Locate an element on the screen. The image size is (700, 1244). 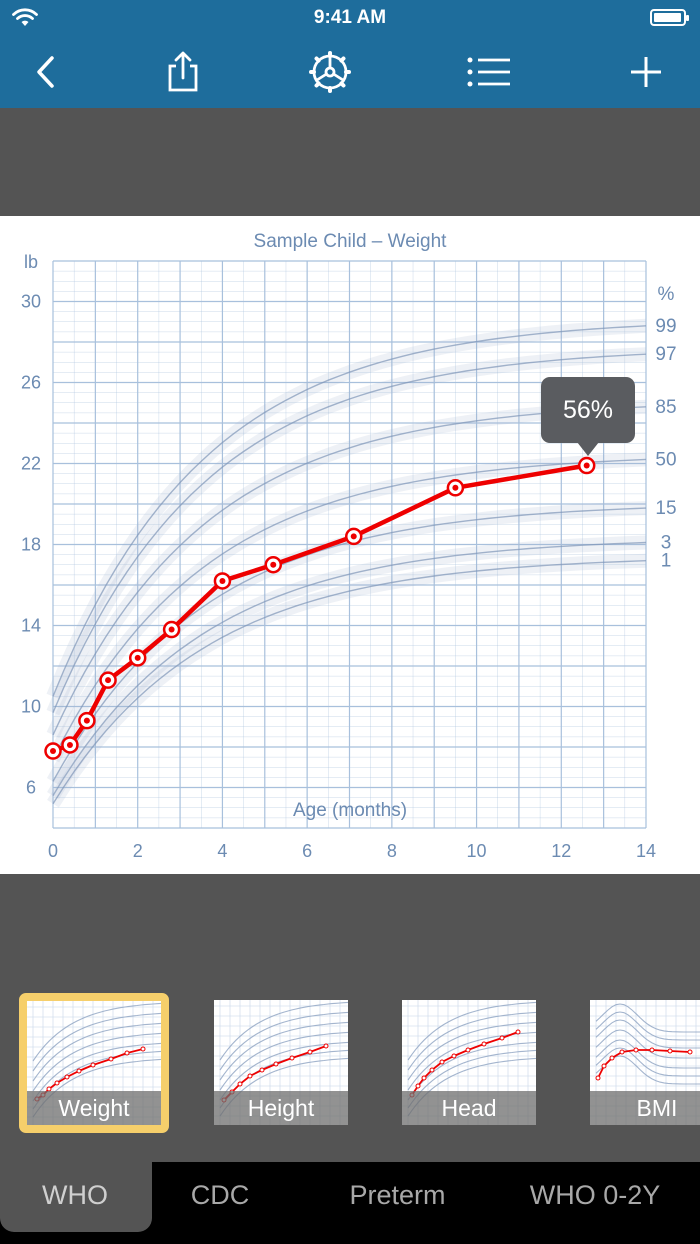
list-button is located at coordinates (489, 72).